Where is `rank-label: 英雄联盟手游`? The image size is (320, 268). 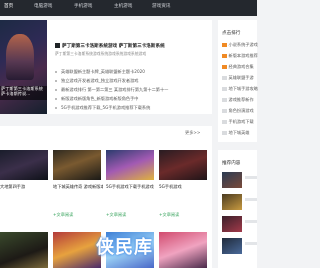 rank-label: 英雄联盟手游 is located at coordinates (241, 77).